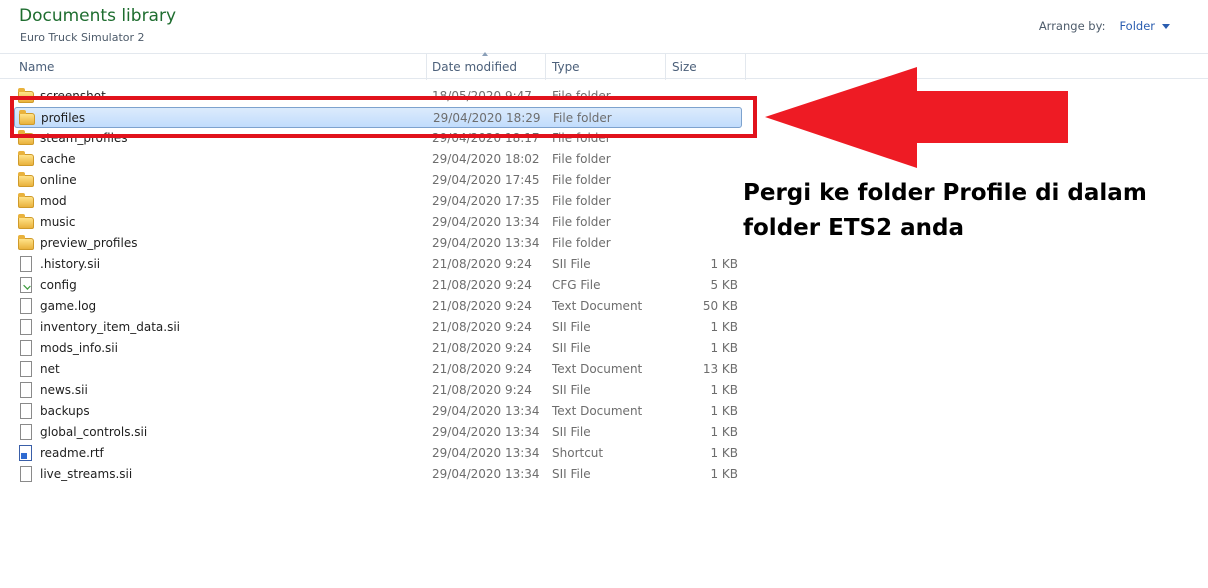 Image resolution: width=1208 pixels, height=588 pixels. I want to click on file-name: mods_info.sii, so click(79, 348).